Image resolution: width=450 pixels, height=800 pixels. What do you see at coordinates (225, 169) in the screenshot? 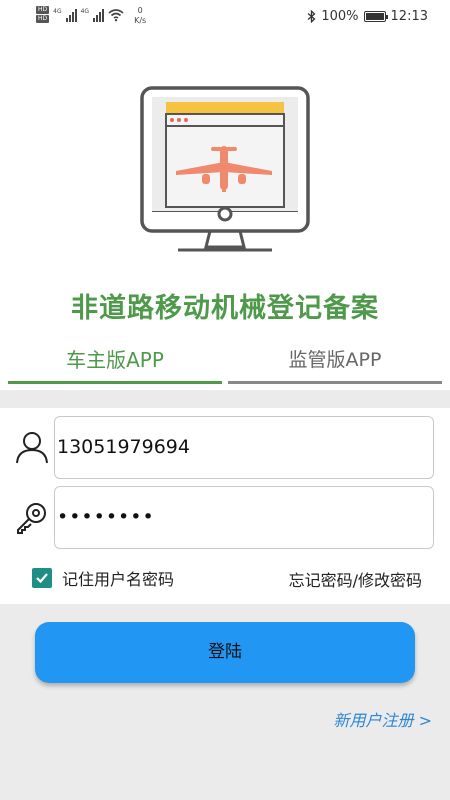
I see `monitor-airplane-icon` at bounding box center [225, 169].